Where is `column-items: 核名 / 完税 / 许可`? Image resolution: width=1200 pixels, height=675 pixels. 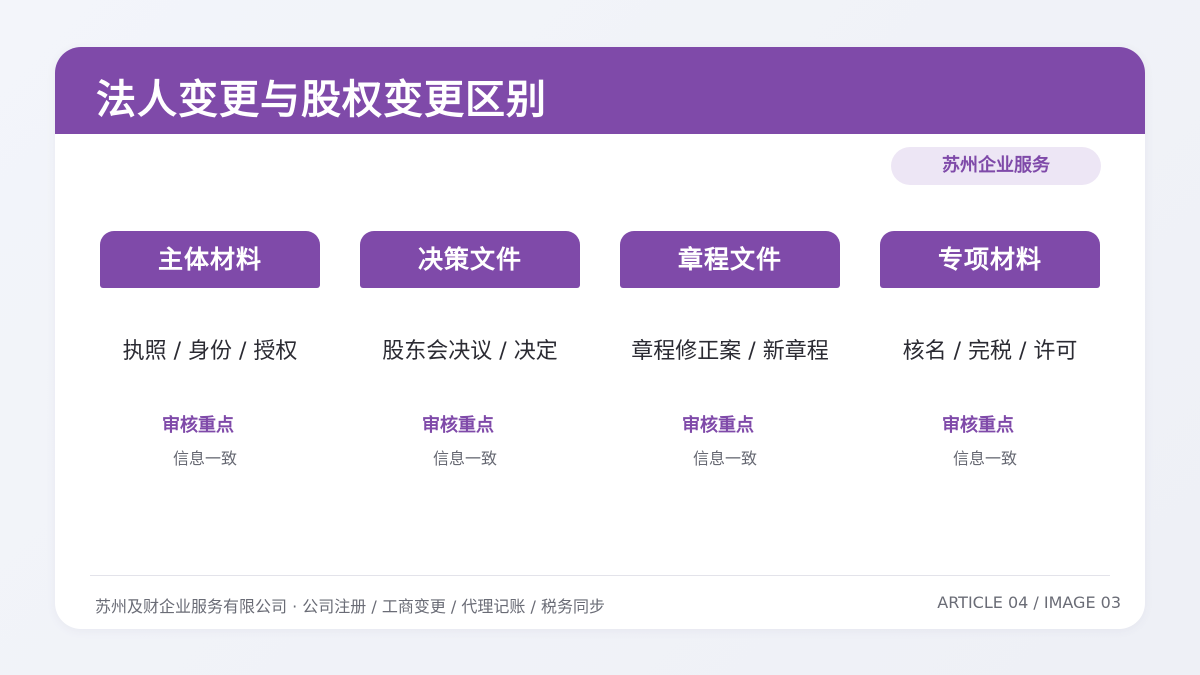 column-items: 核名 / 完税 / 许可 is located at coordinates (990, 351).